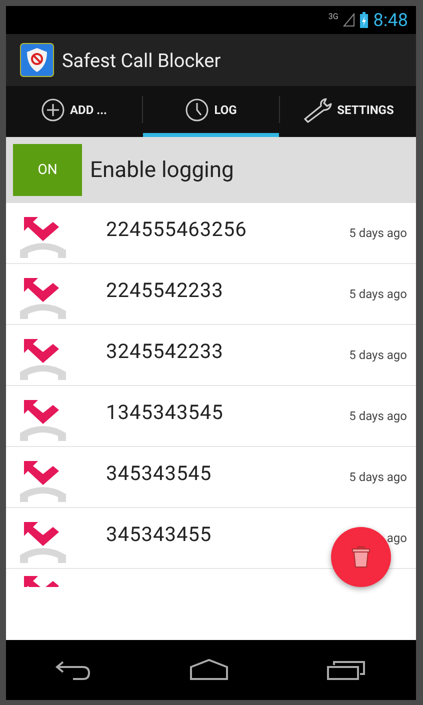  What do you see at coordinates (73, 670) in the screenshot?
I see `back-button` at bounding box center [73, 670].